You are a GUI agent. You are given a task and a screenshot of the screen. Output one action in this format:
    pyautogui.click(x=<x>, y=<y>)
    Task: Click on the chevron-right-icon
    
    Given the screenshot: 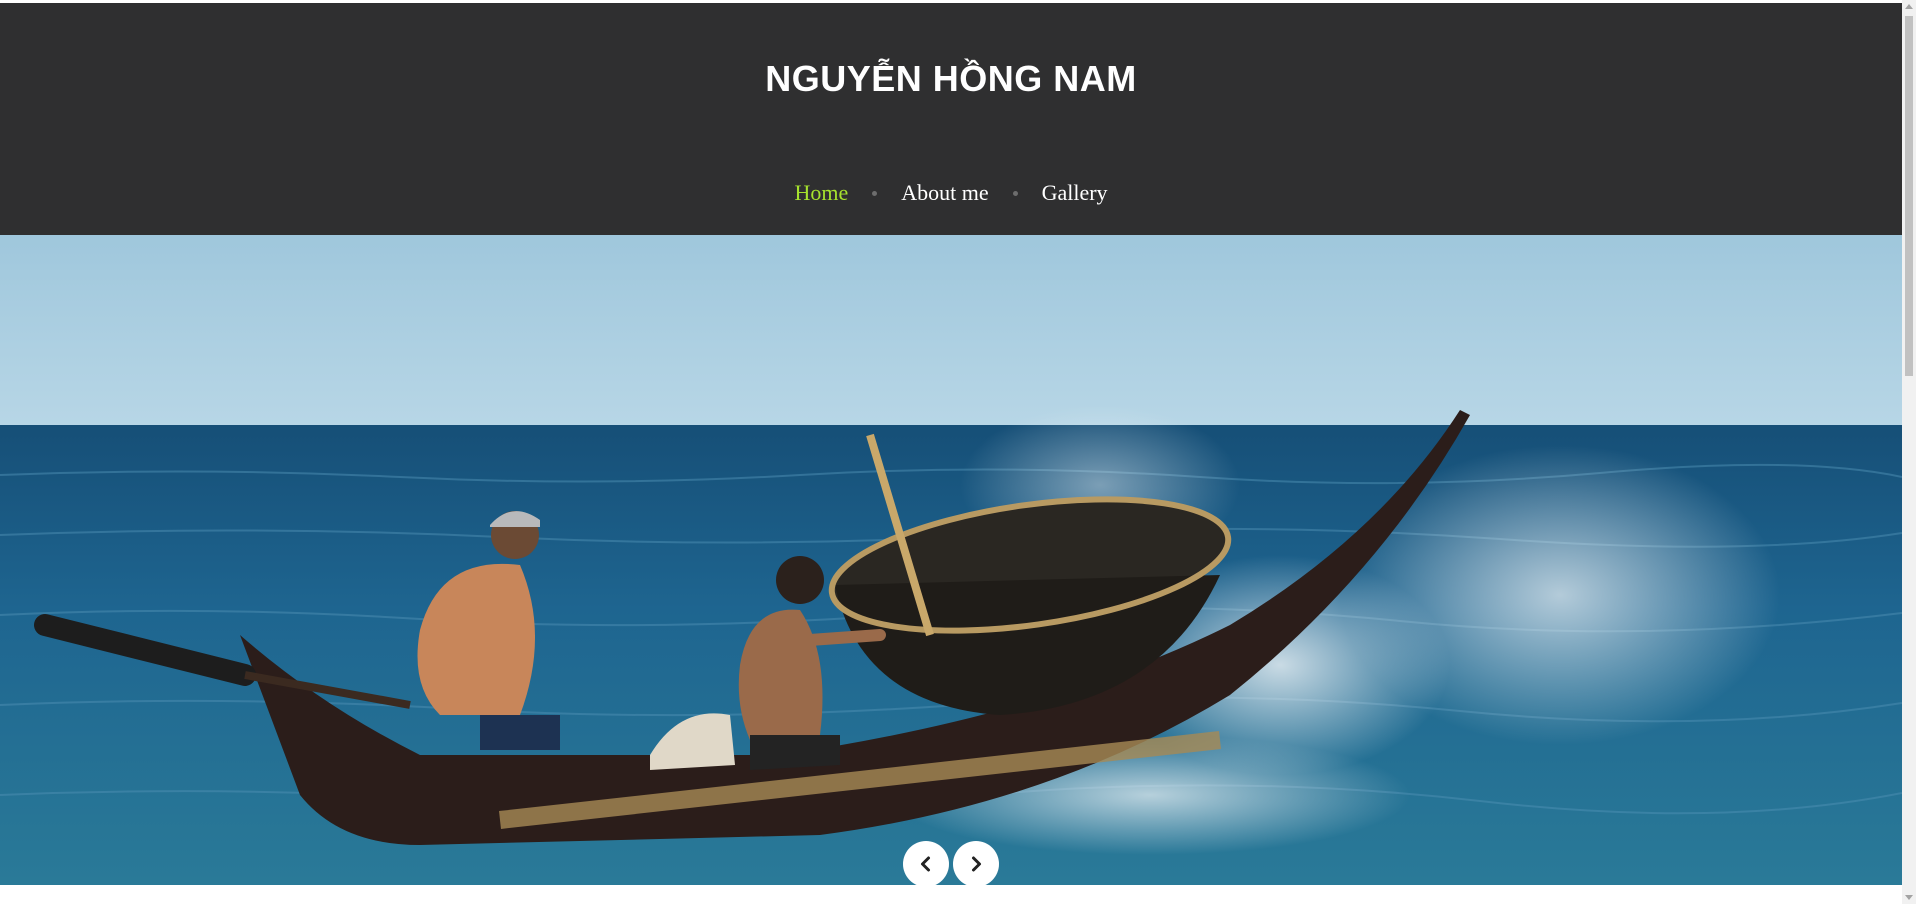 What is the action you would take?
    pyautogui.click(x=976, y=864)
    